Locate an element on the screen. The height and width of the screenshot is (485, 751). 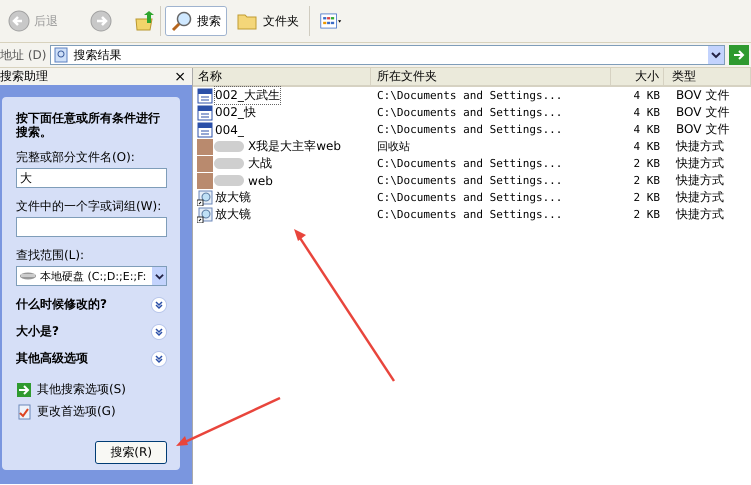
search-button: 搜索 is located at coordinates (196, 21).